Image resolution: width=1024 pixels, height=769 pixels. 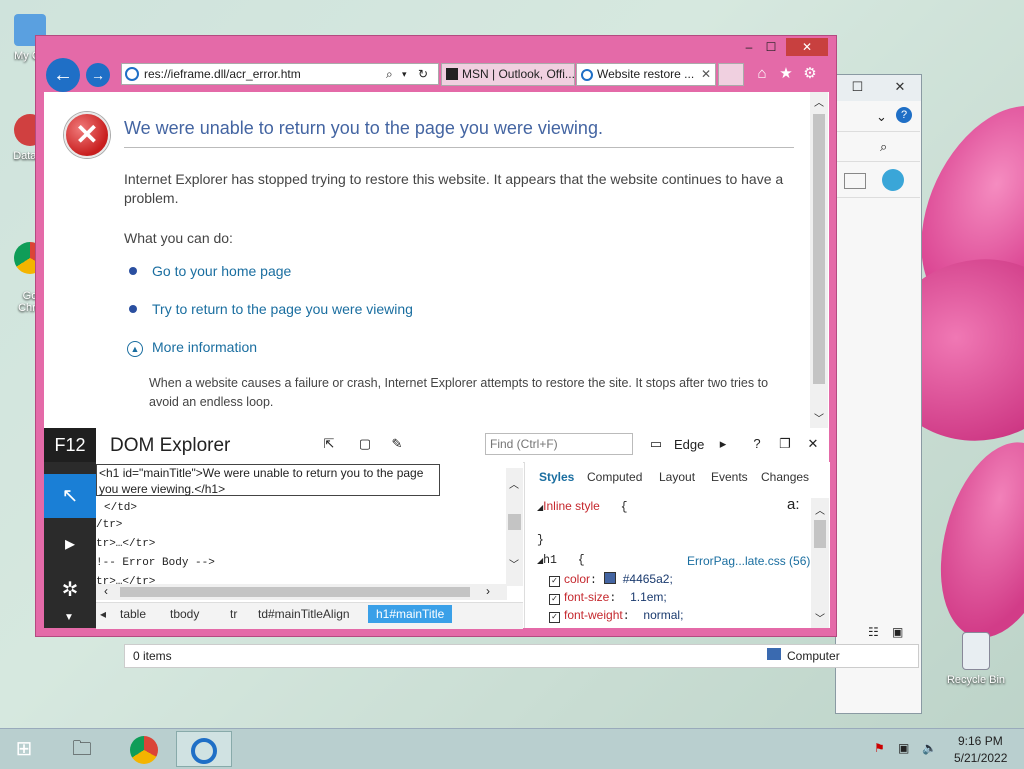 What do you see at coordinates (807, 47) in the screenshot?
I see `close-button: ✕` at bounding box center [807, 47].